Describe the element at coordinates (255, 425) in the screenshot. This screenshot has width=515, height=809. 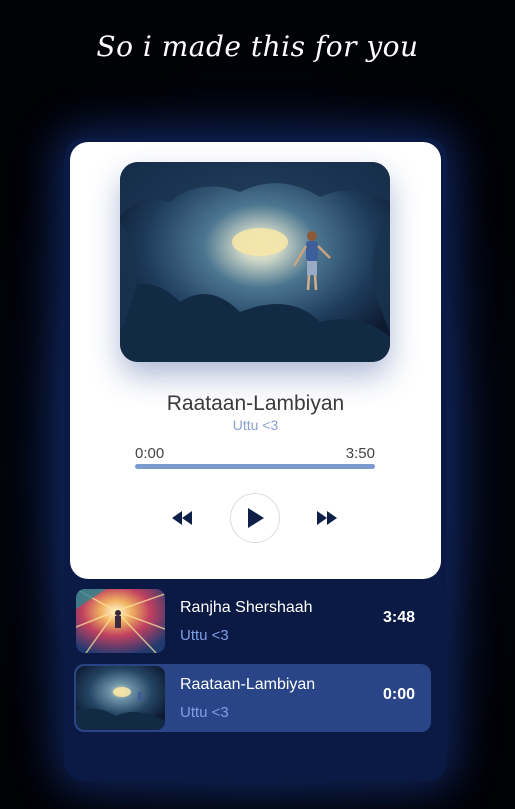
I see `song-artist: Uttu <3` at that location.